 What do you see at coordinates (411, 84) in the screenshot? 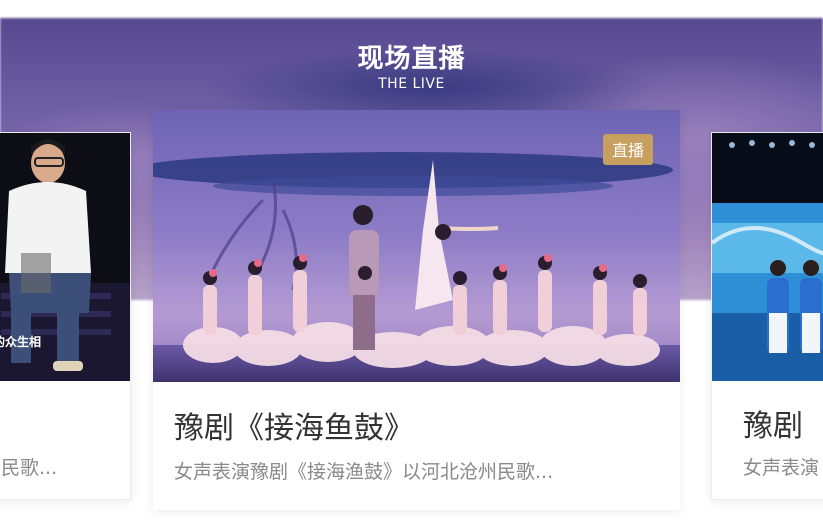
I see `section-subtitle: THE LIVE` at bounding box center [411, 84].